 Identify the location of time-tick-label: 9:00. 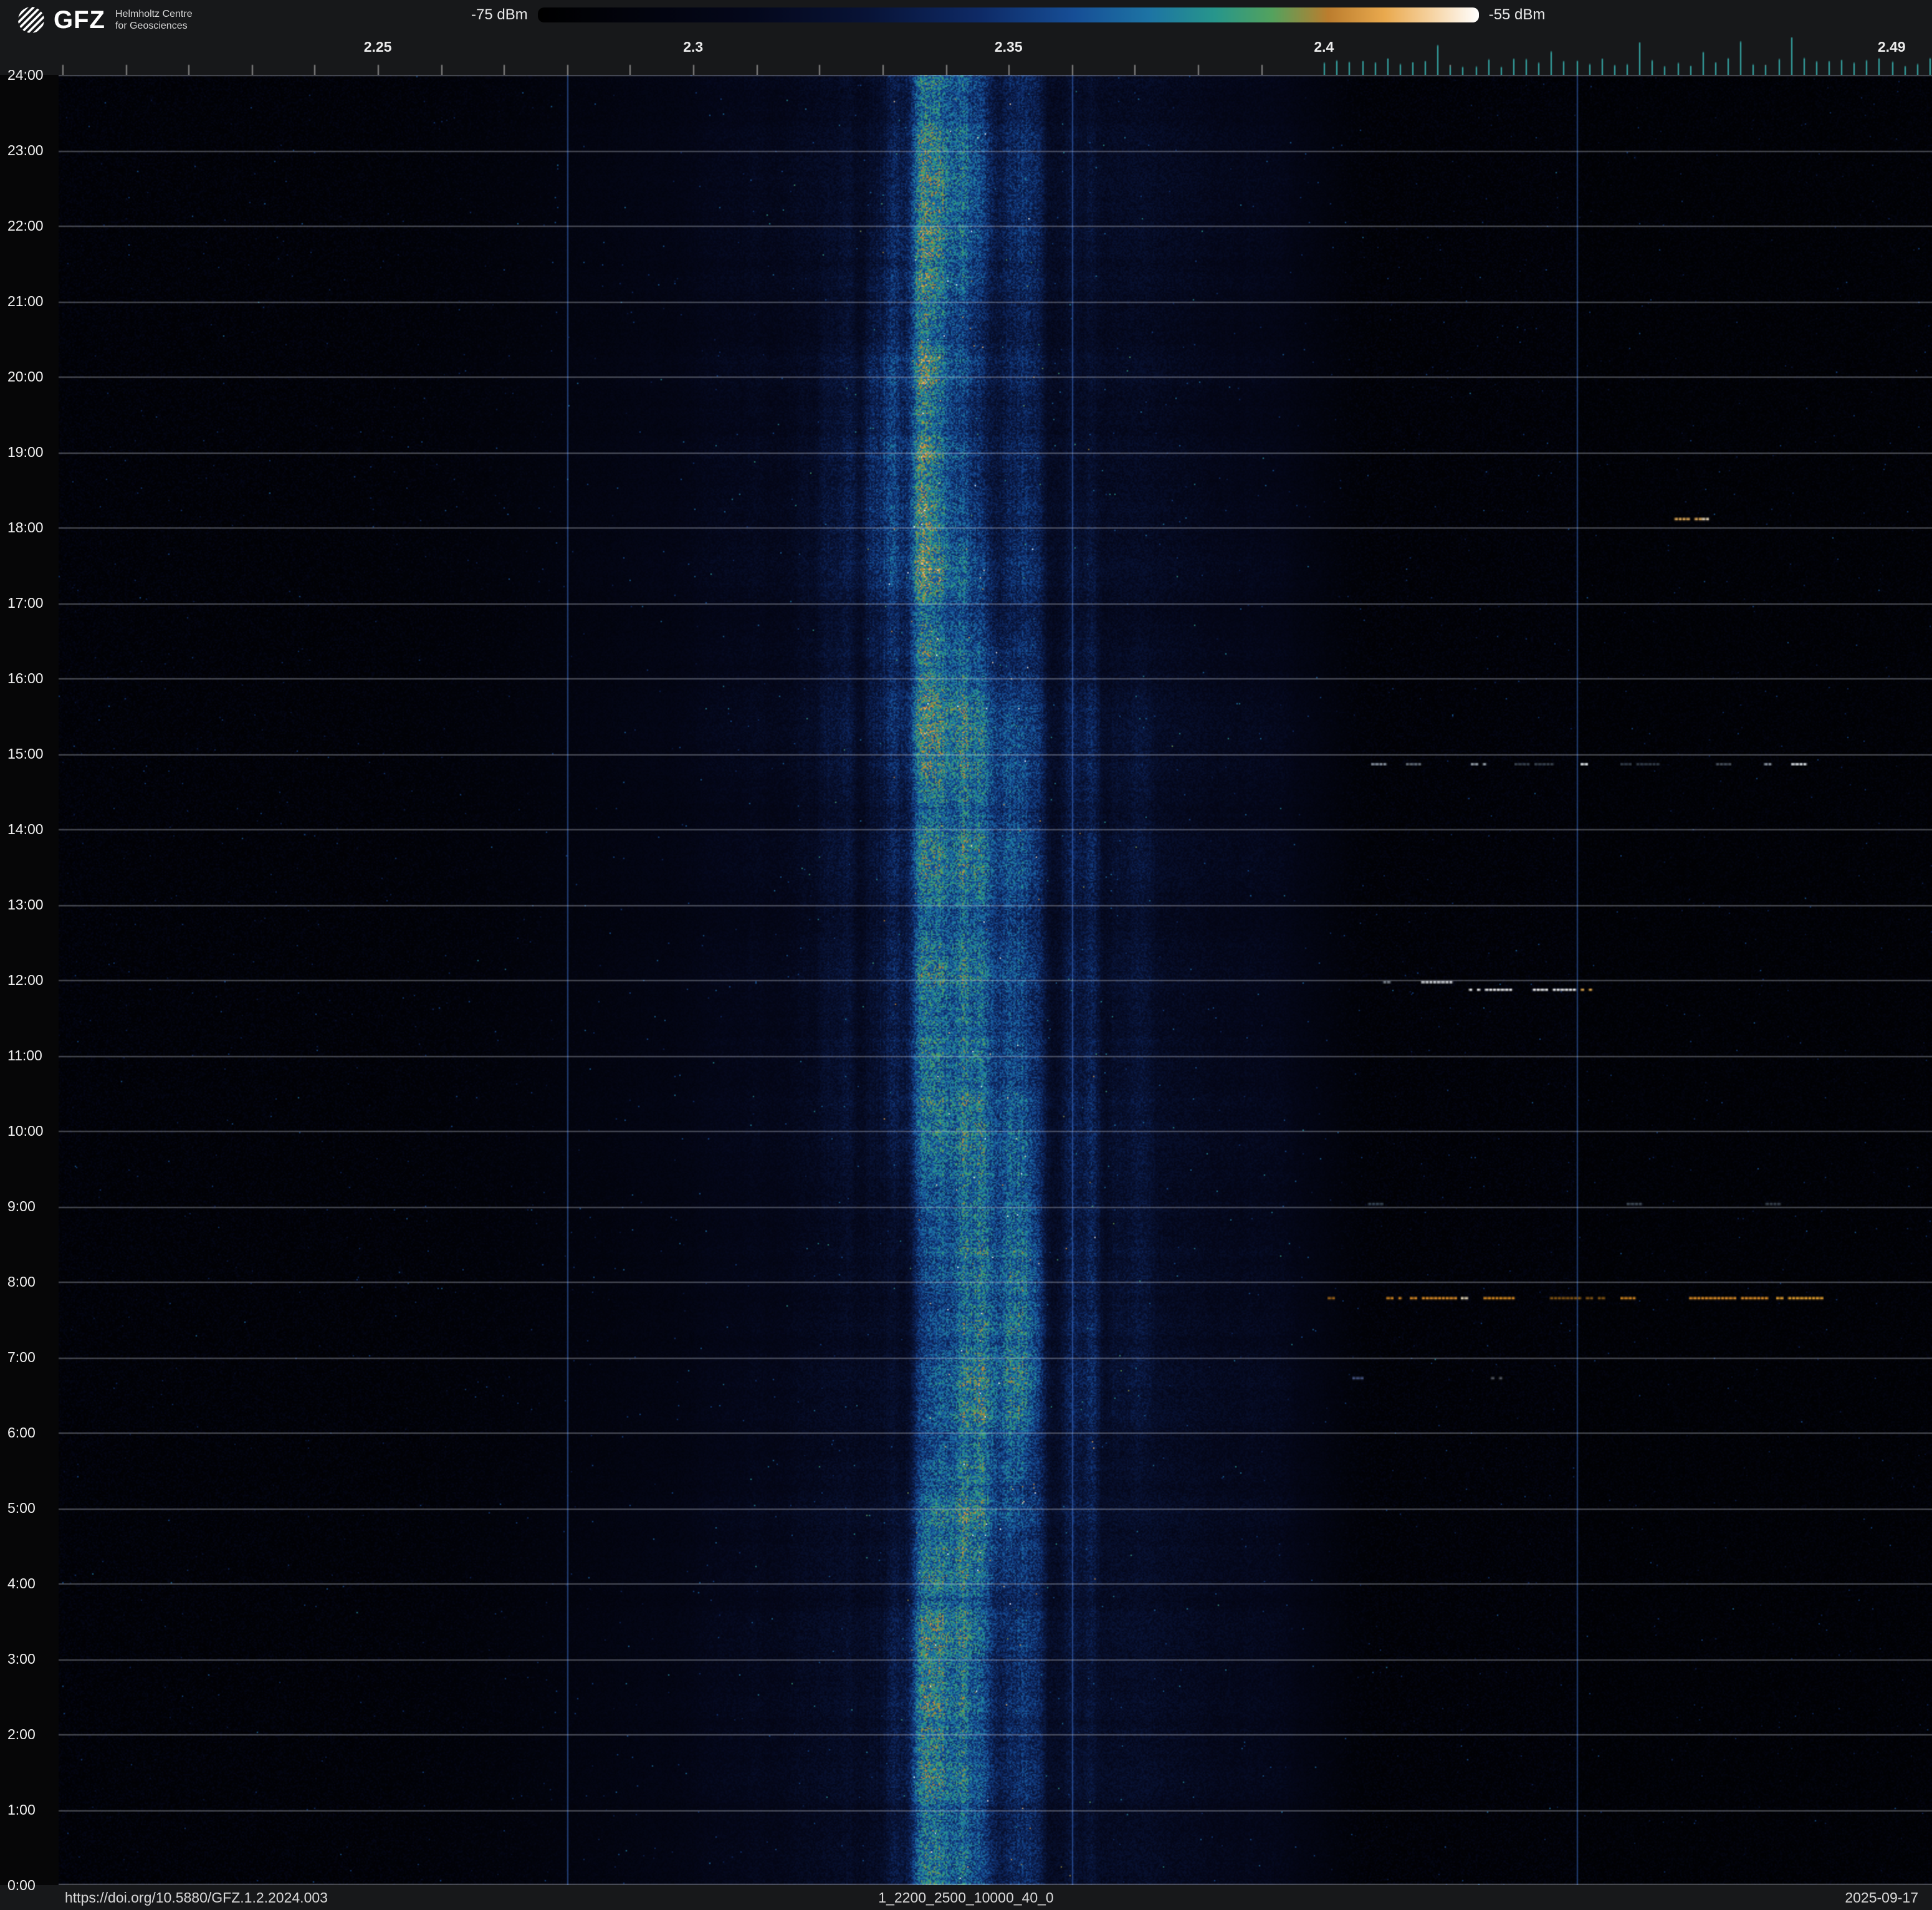
(21, 1206).